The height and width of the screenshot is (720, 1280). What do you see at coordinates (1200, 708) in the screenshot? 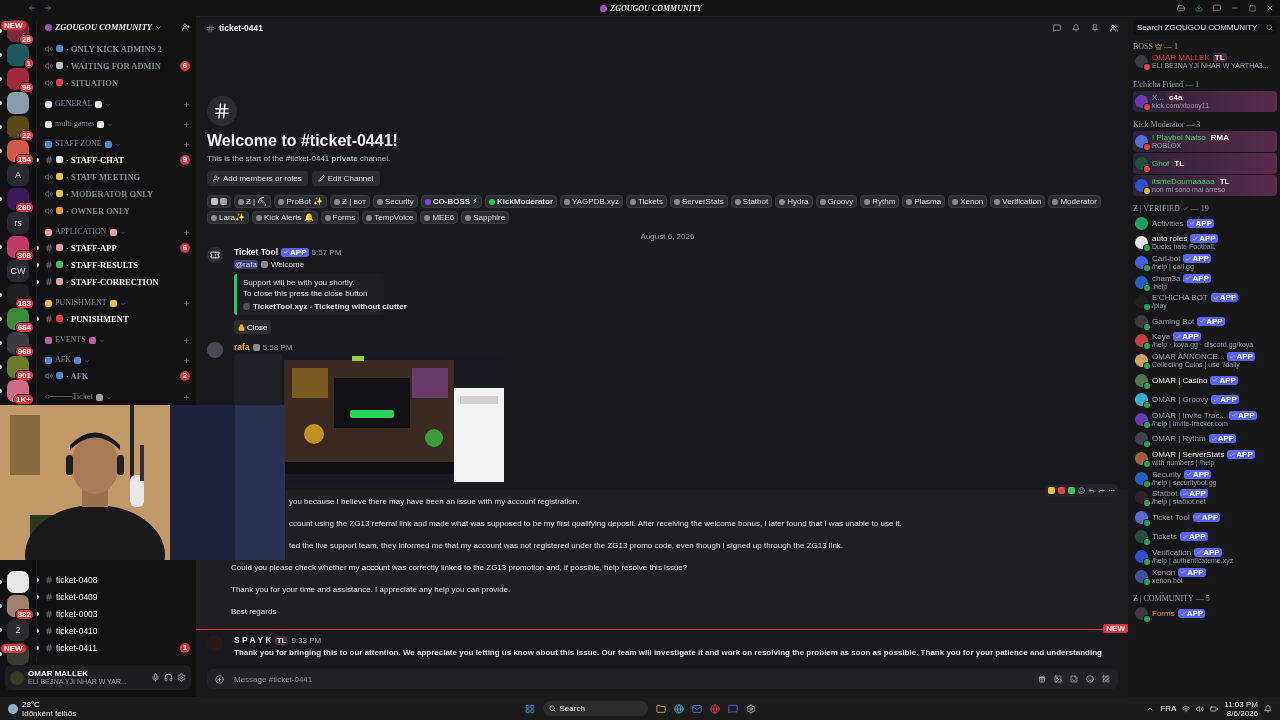
I see `volume-icon` at bounding box center [1200, 708].